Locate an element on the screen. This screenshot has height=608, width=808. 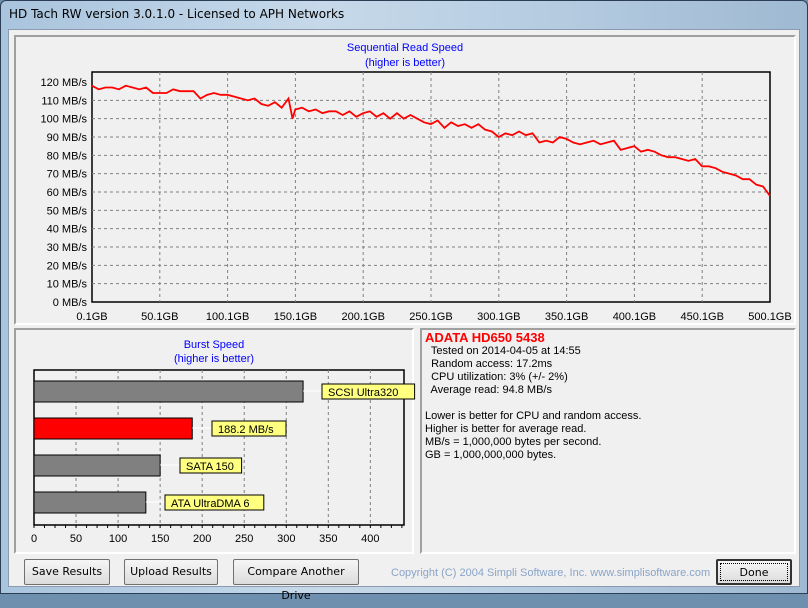
save-results-button: Save Results is located at coordinates (67, 572).